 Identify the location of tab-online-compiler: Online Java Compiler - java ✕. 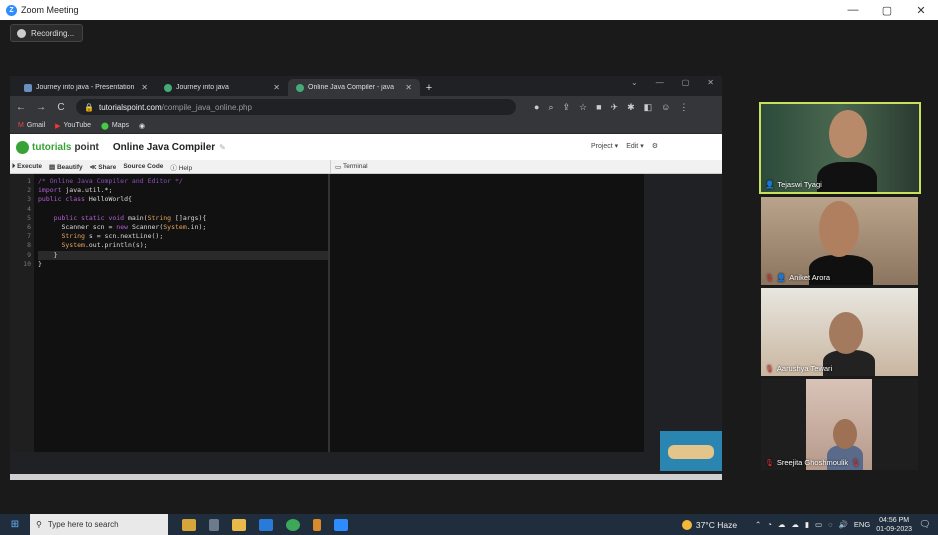
(354, 87).